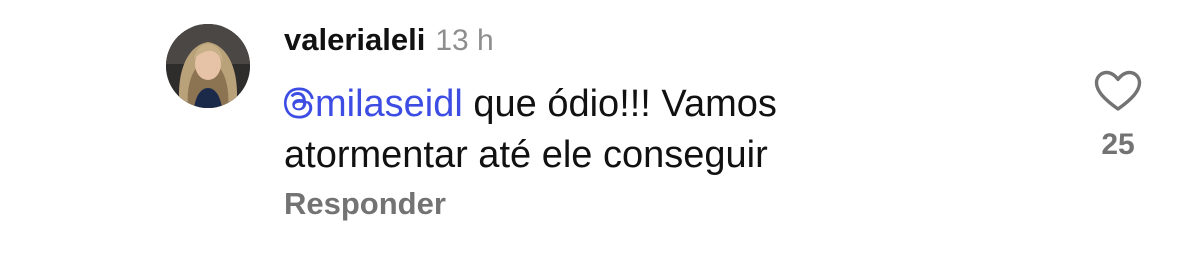  Describe the element at coordinates (619, 104) in the screenshot. I see `comment-text-line1: que ódio!!! Vamos` at that location.